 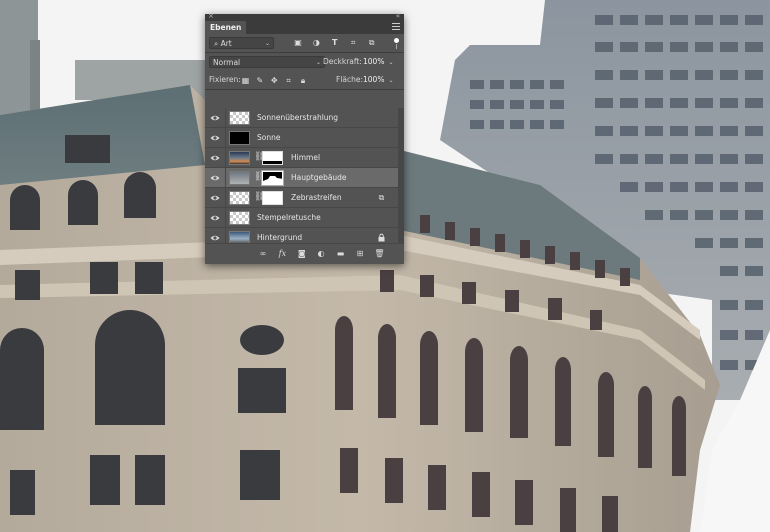 I want to click on panel-tabbar: Ebenen, so click(x=304, y=27).